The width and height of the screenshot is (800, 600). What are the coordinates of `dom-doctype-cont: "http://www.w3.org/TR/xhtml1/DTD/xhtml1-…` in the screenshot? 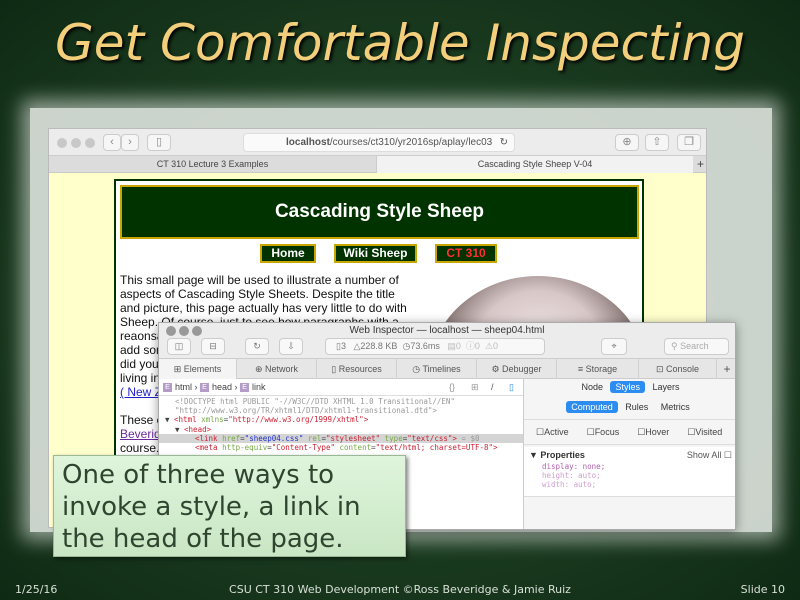 It's located at (306, 411).